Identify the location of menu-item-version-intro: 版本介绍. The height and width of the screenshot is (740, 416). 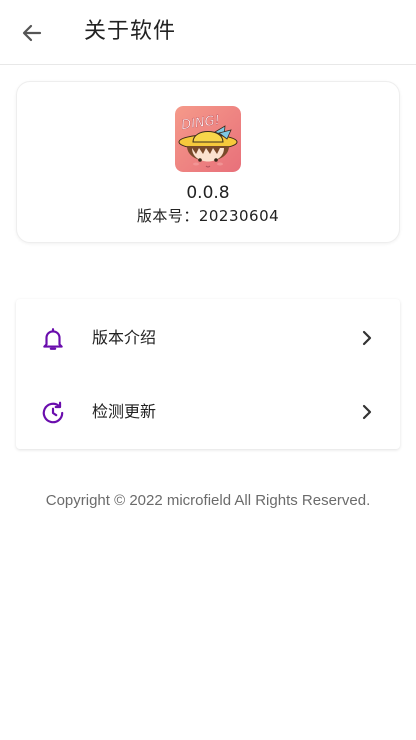
(208, 338).